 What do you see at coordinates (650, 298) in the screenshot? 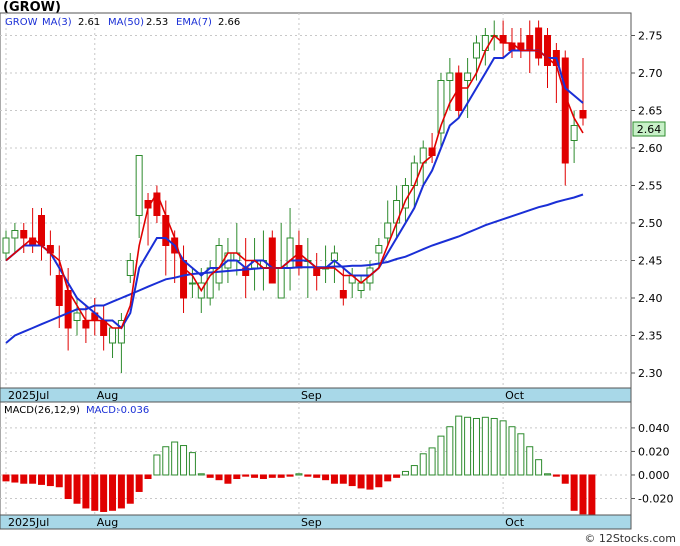
I see `price-tick-label: 2.40` at bounding box center [650, 298].